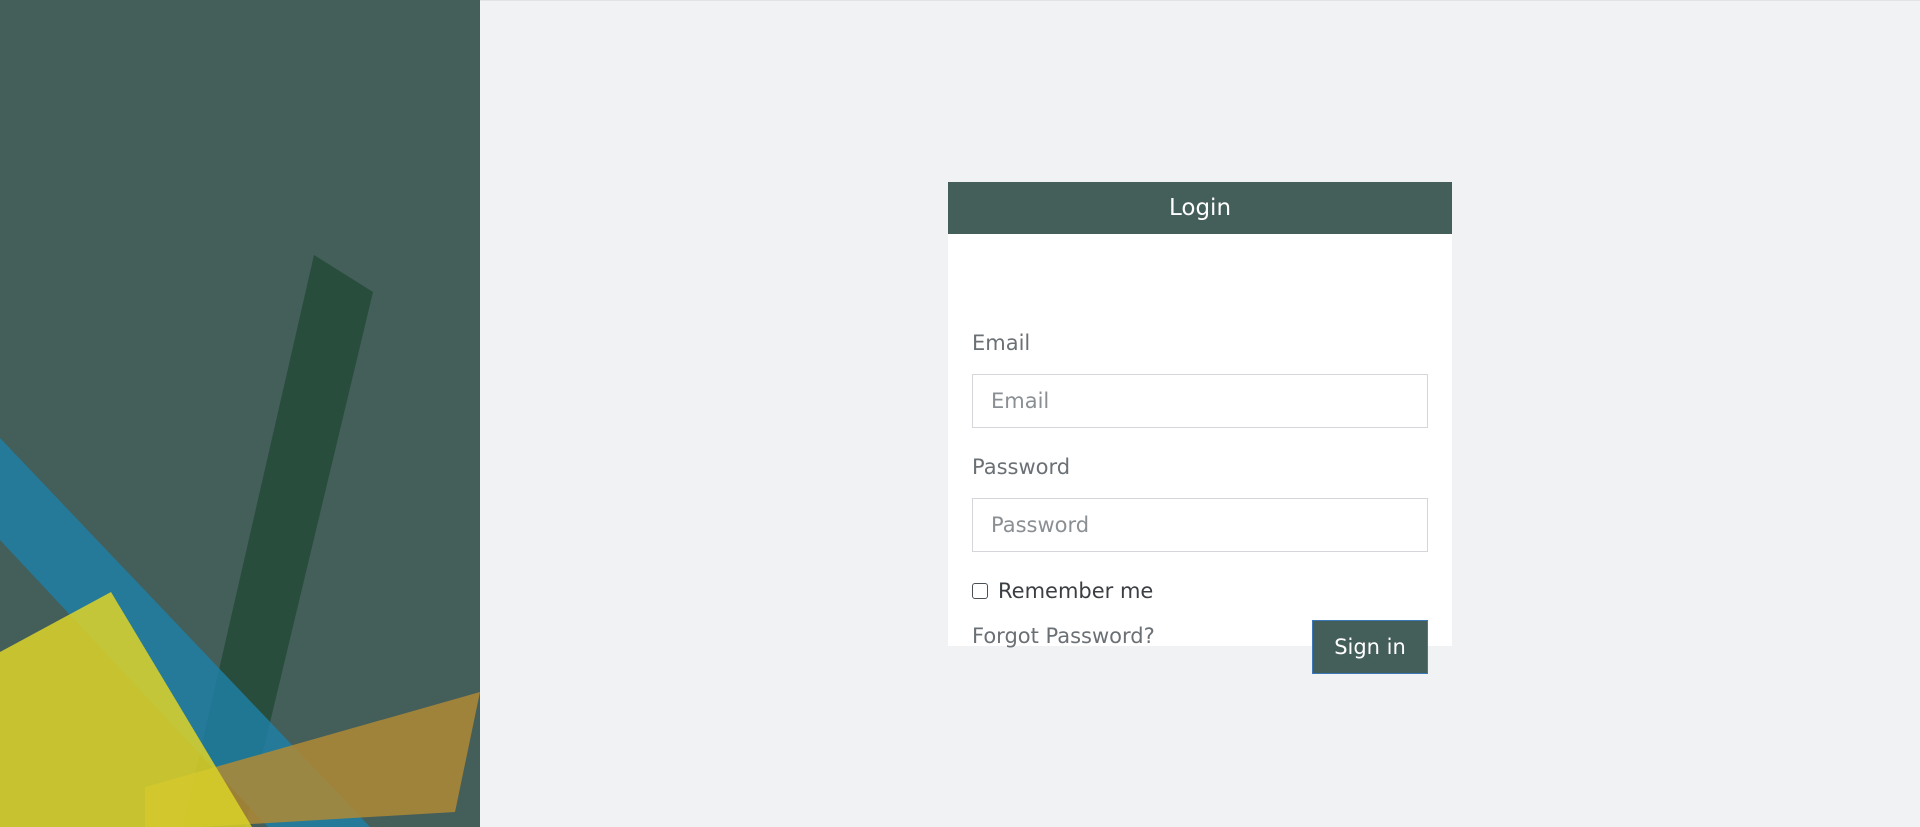 This screenshot has height=827, width=1920. What do you see at coordinates (1021, 467) in the screenshot?
I see `password-label: Password` at bounding box center [1021, 467].